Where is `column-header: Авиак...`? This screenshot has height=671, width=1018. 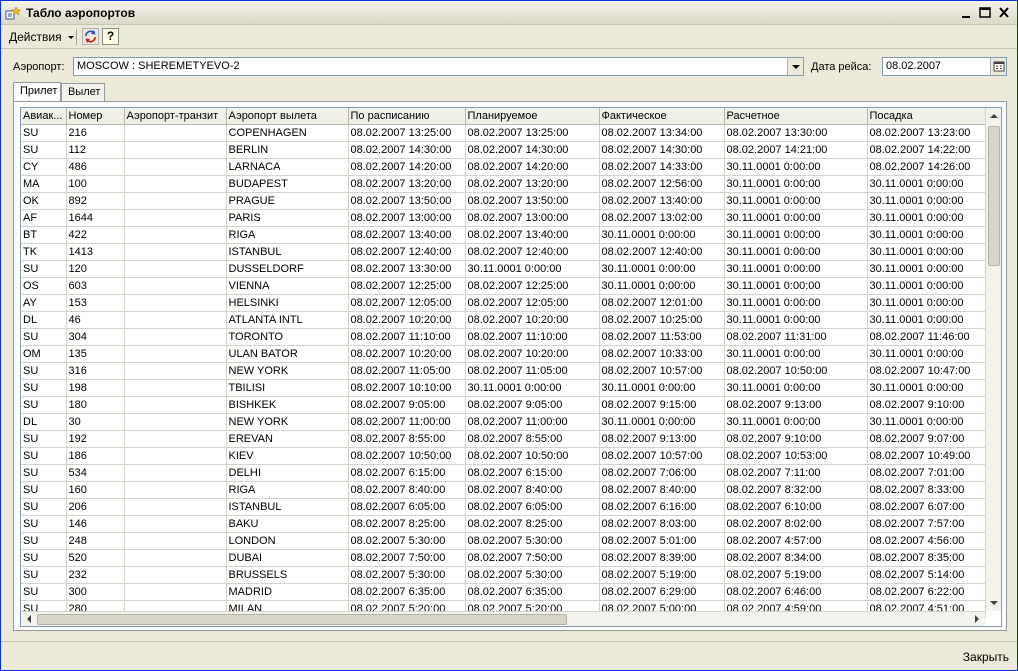 column-header: Авиак... is located at coordinates (44, 116).